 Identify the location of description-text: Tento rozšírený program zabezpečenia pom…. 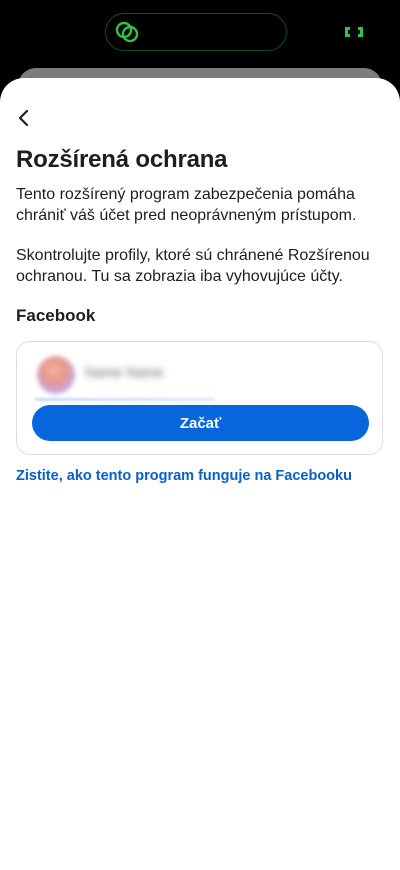
(186, 205).